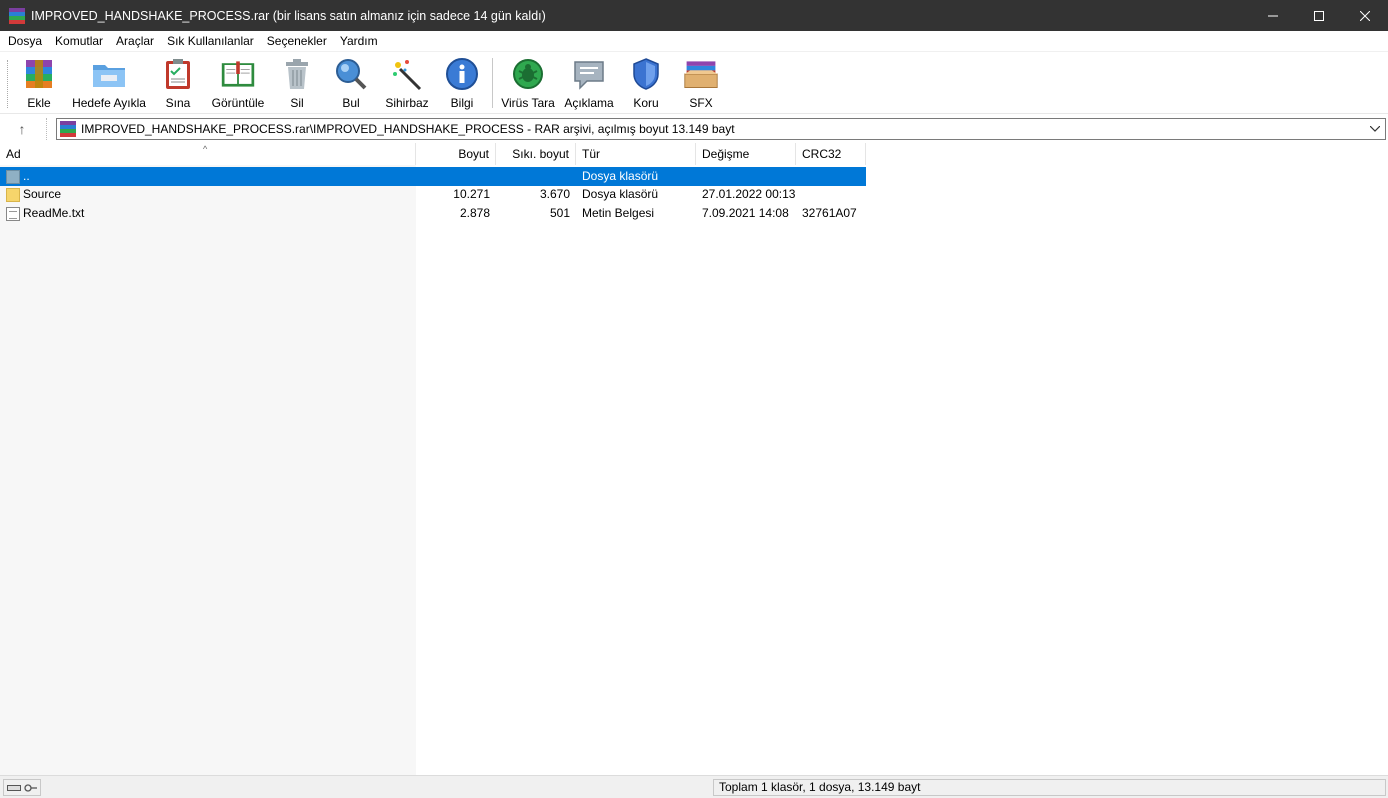 This screenshot has width=1388, height=798. What do you see at coordinates (211, 41) in the screenshot?
I see `menu-sik-kullanilanlar: Sık Kullanılanlar` at bounding box center [211, 41].